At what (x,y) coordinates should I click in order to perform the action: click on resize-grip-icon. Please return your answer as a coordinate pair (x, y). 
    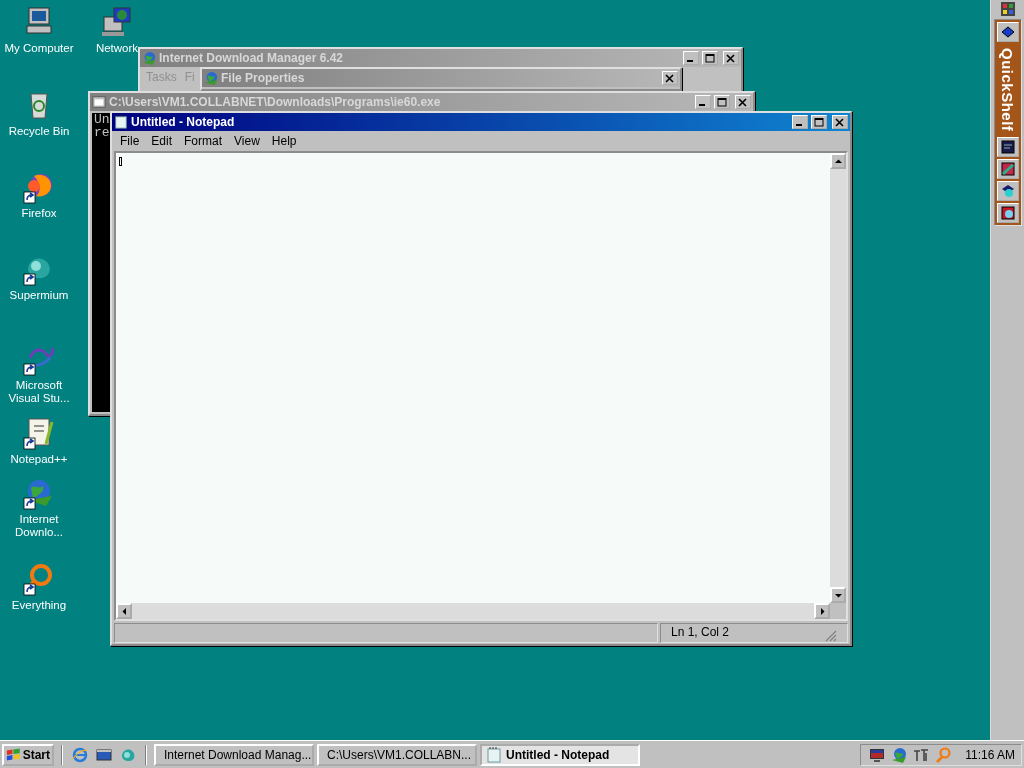
    Looking at the image, I should click on (831, 636).